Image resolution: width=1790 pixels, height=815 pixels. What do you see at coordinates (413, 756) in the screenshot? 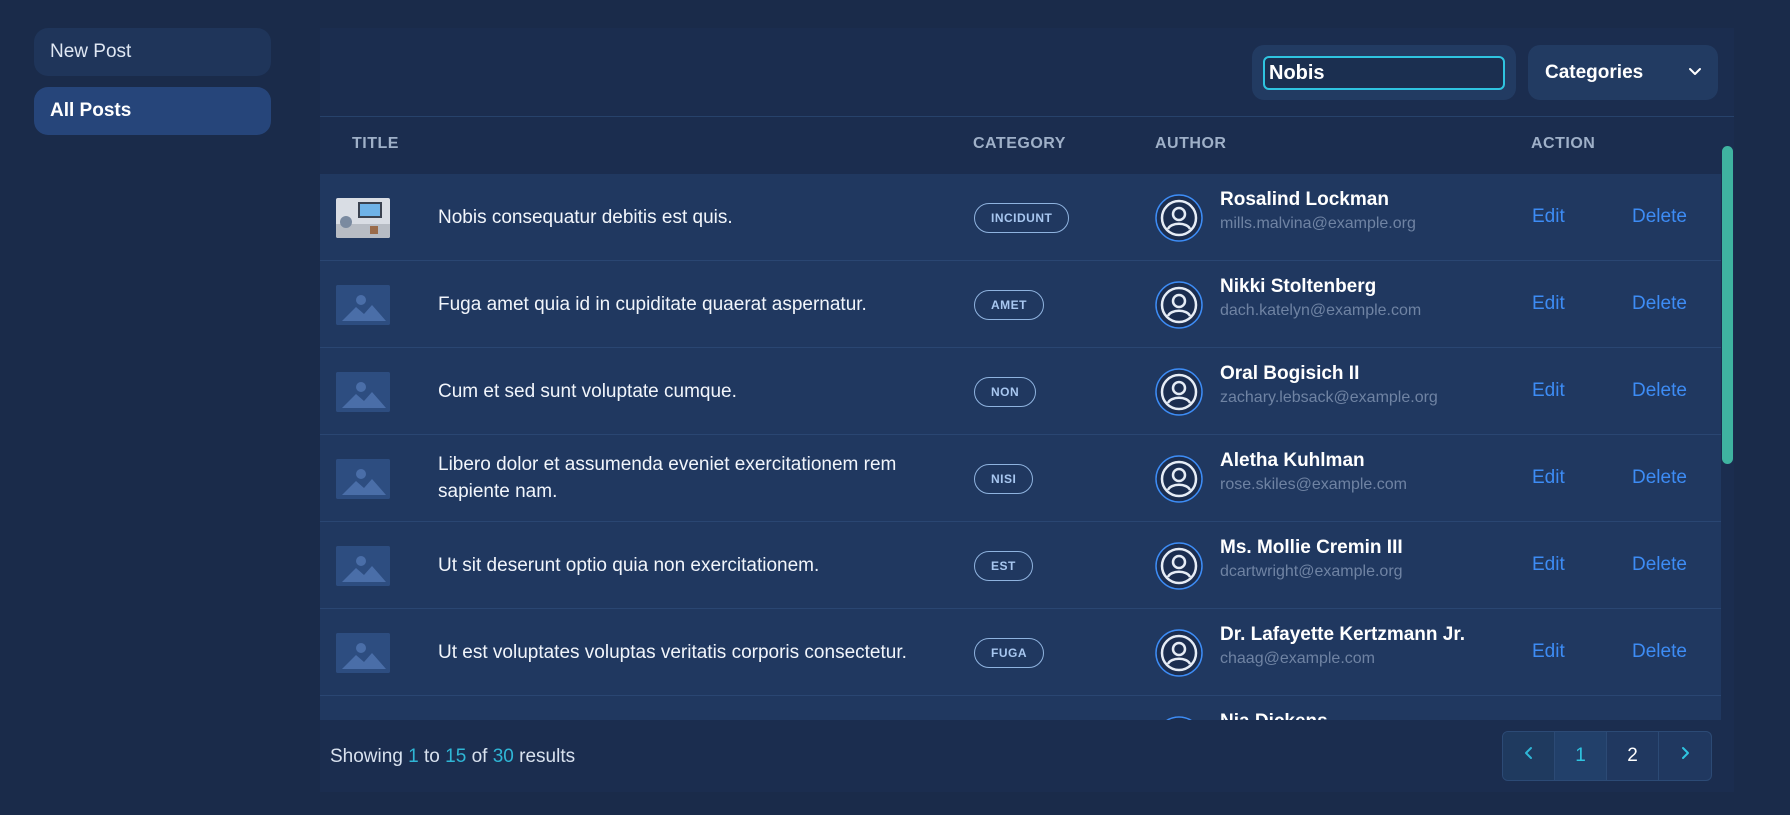
I see `summary-from: 1` at bounding box center [413, 756].